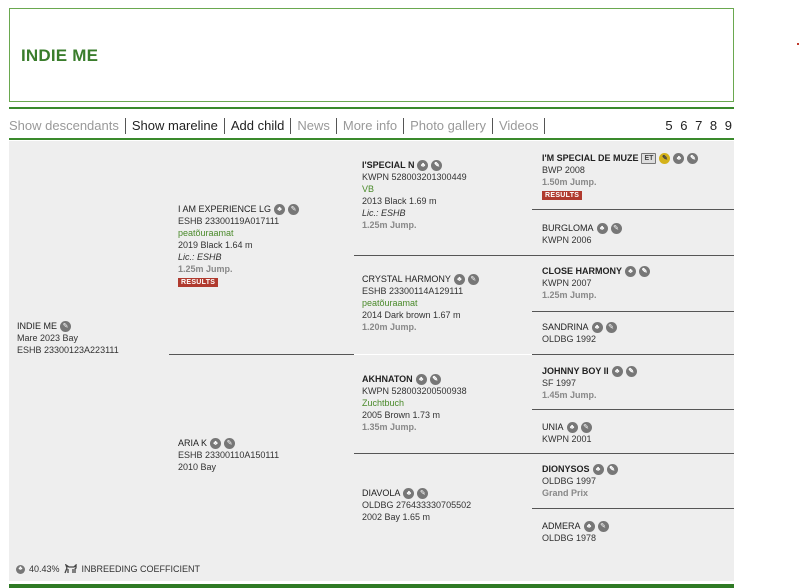 The height and width of the screenshot is (588, 800). I want to click on sd-info: 2014 Dark brown 1.67 m, so click(411, 315).